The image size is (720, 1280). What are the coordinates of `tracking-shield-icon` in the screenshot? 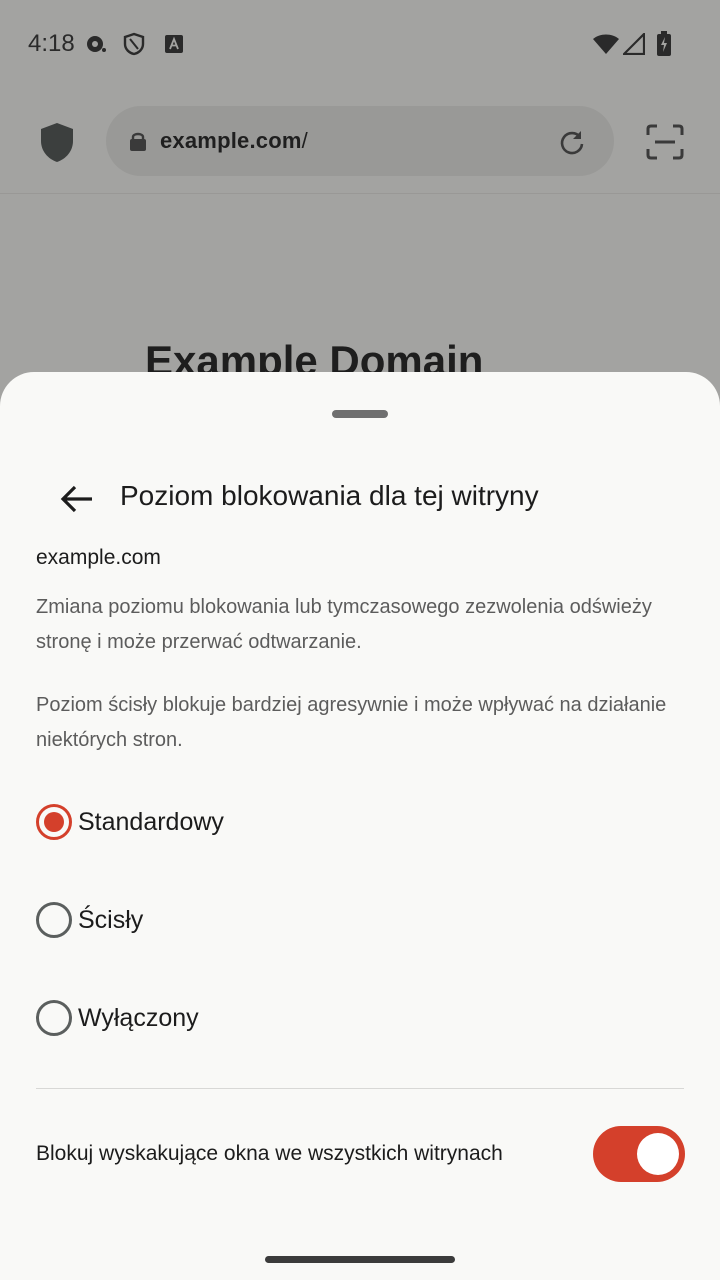 It's located at (57, 143).